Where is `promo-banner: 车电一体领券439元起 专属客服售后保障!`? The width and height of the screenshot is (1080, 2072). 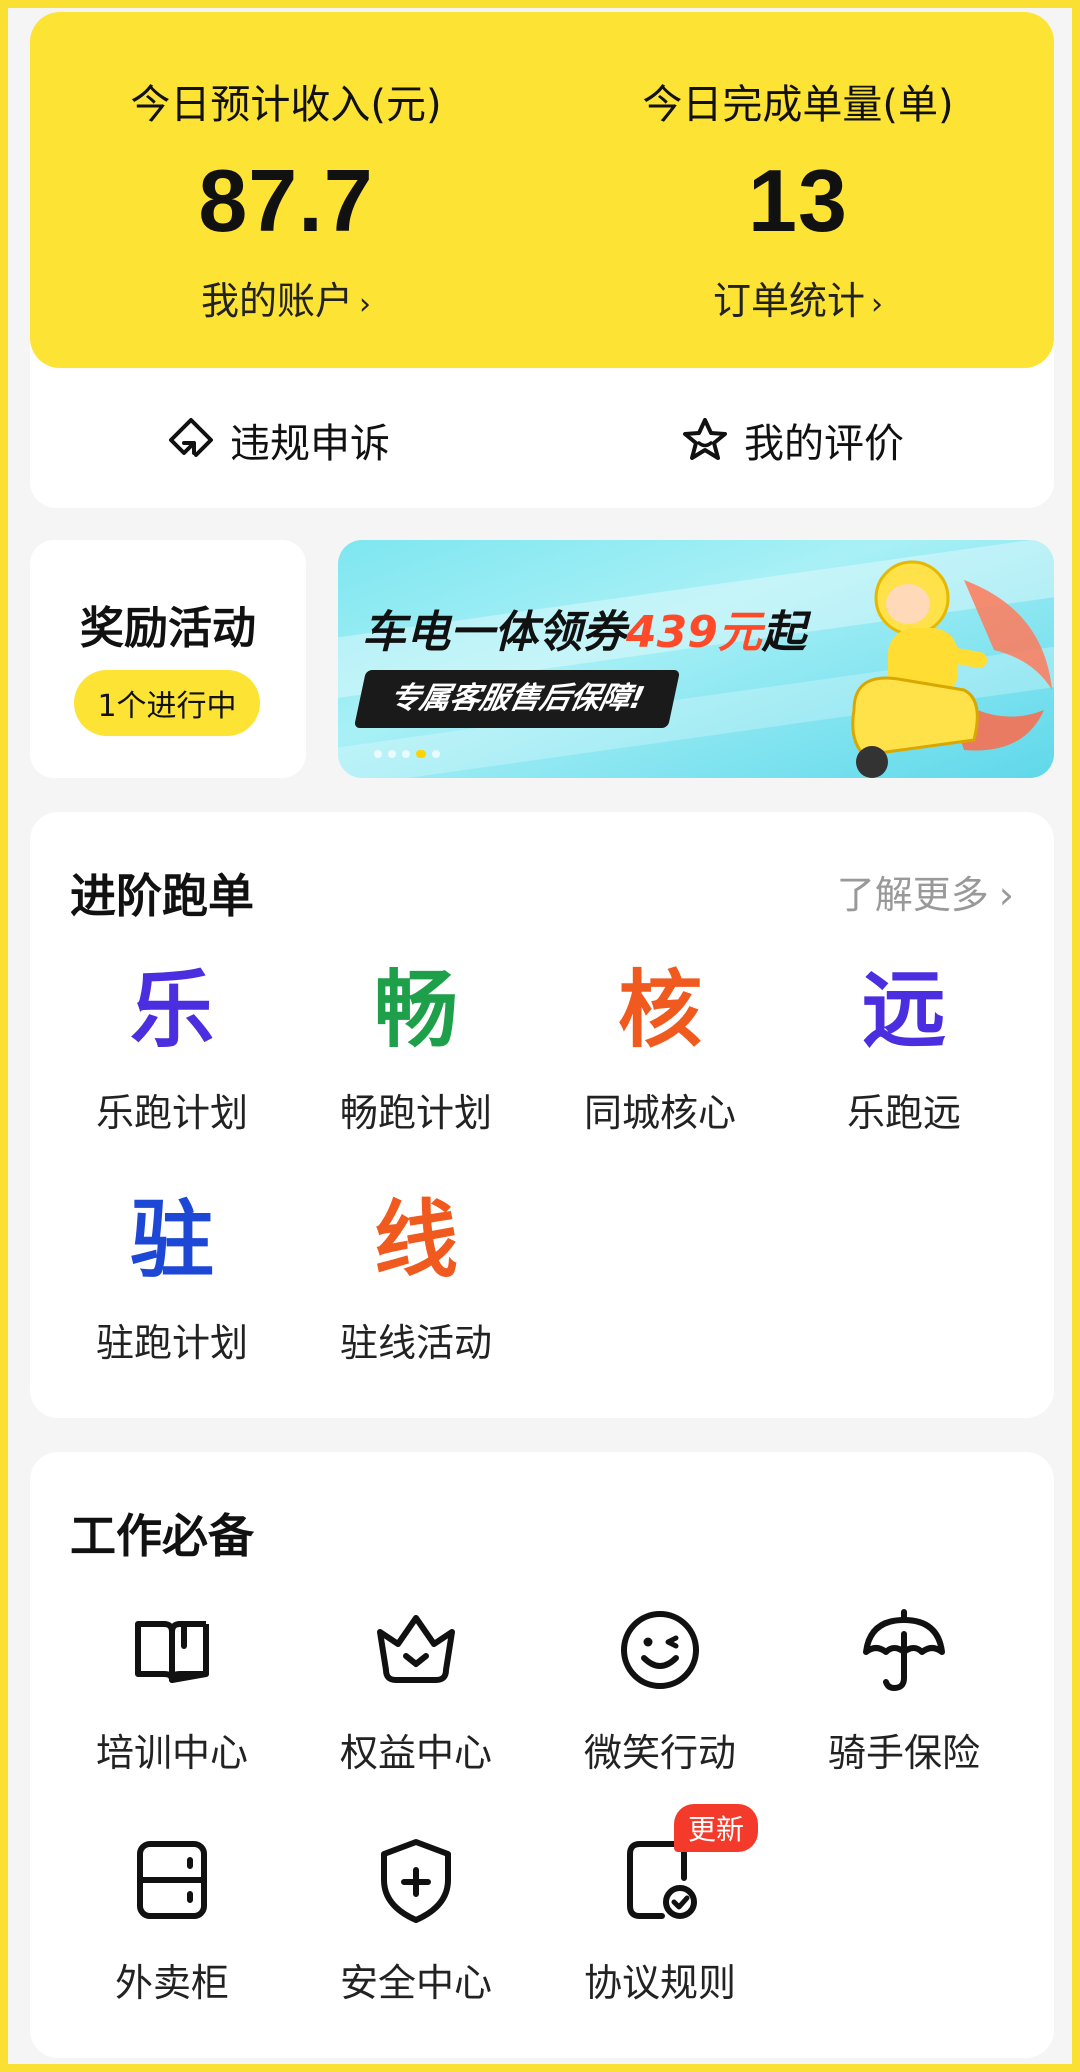
promo-banner: 车电一体领券439元起 专属客服售后保障! is located at coordinates (696, 659).